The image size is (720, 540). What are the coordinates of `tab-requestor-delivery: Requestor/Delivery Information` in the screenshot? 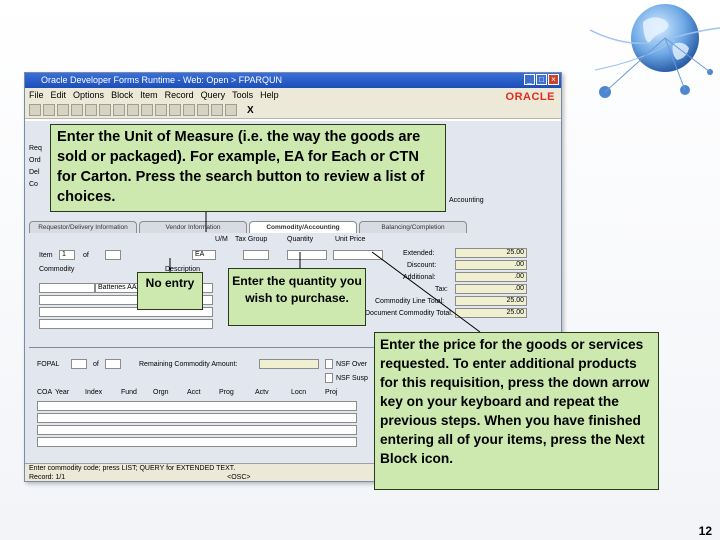 It's located at (83, 227).